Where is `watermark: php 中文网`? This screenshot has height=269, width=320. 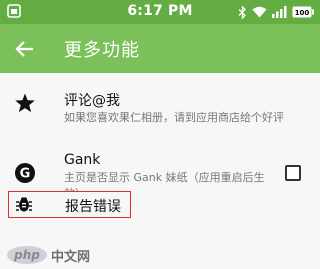 watermark: php 中文网 is located at coordinates (48, 255).